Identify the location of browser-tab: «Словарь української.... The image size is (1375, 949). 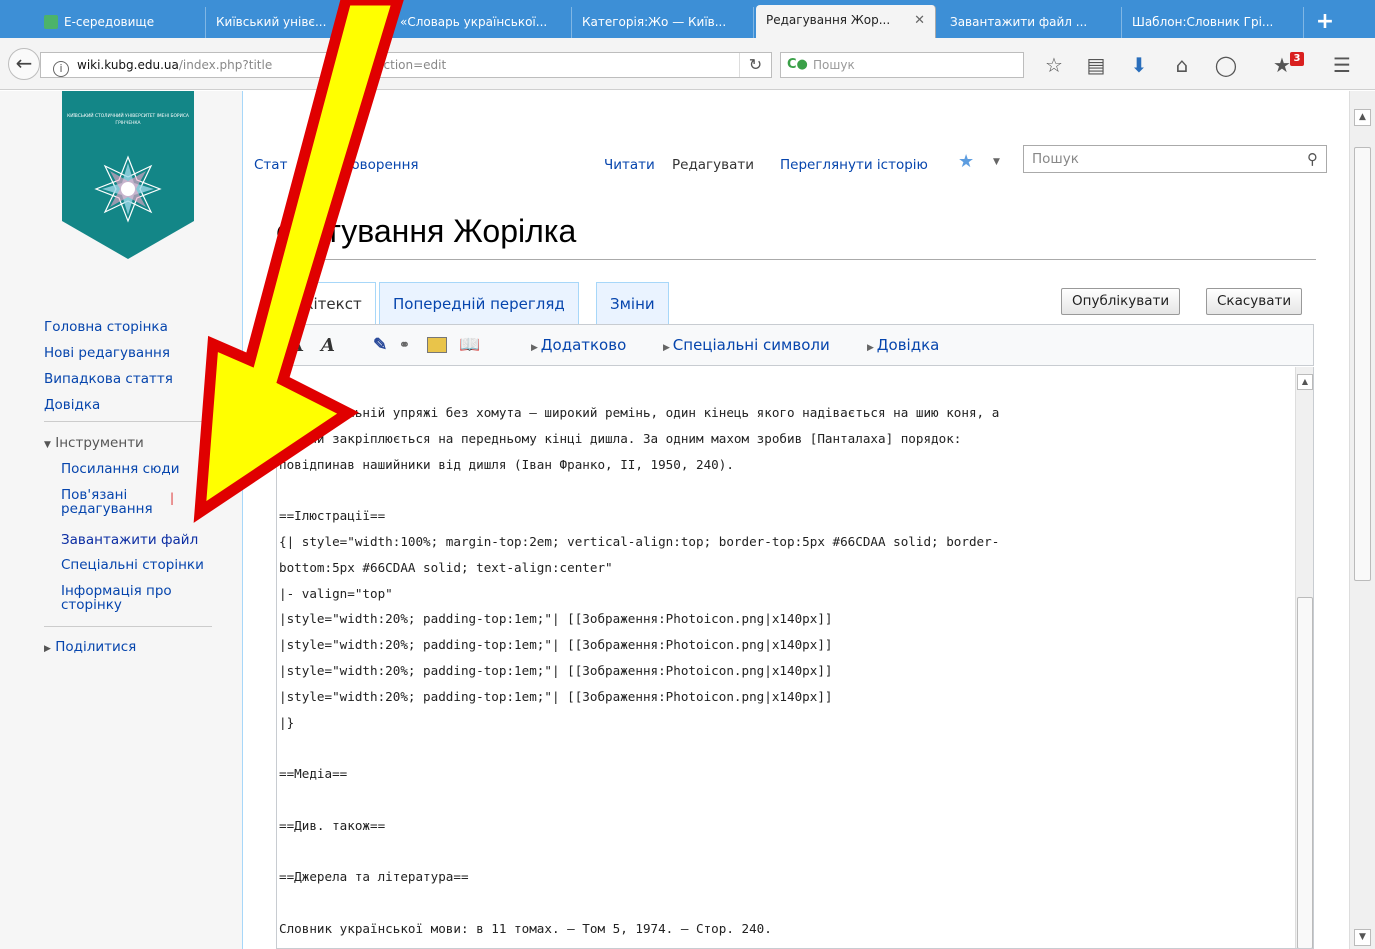
(481, 22).